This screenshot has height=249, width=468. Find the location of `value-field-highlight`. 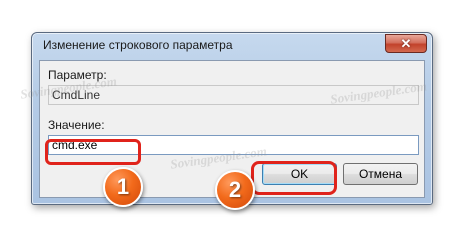

value-field-highlight is located at coordinates (93, 152).